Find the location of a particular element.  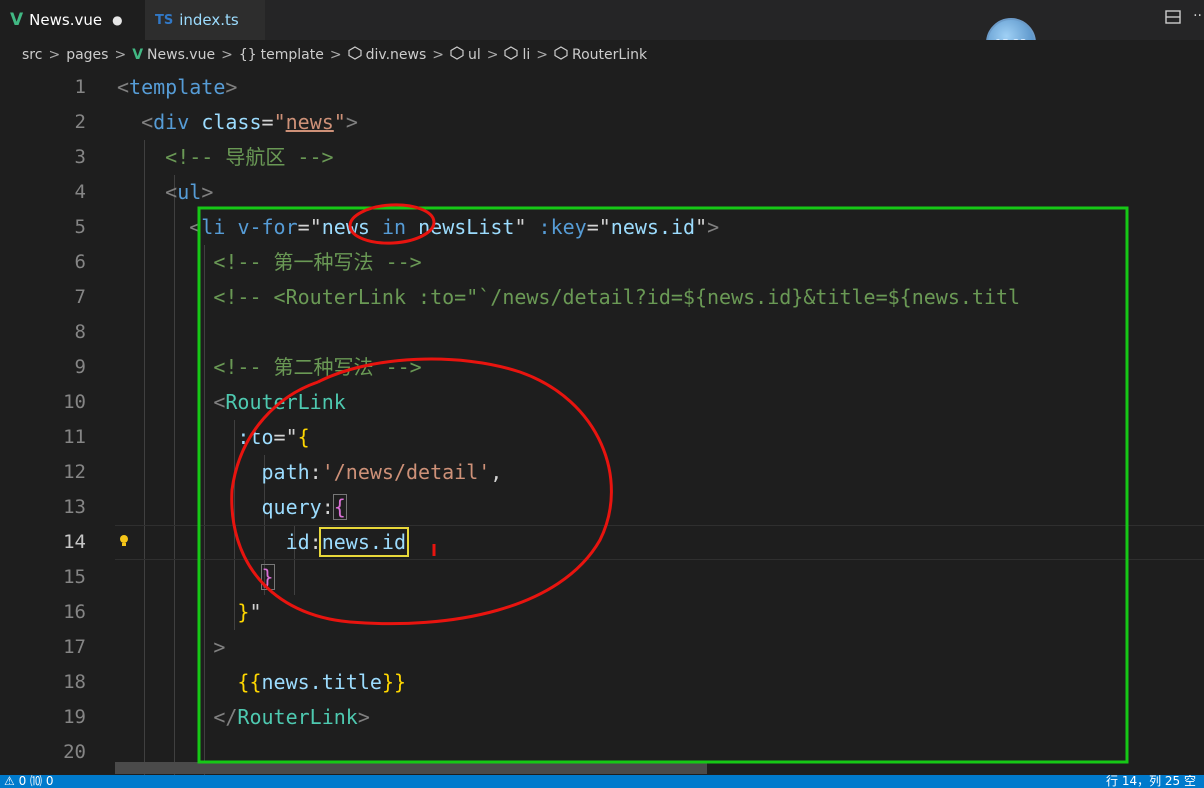

tab-news-vue: V News.vue ● is located at coordinates (72, 20).